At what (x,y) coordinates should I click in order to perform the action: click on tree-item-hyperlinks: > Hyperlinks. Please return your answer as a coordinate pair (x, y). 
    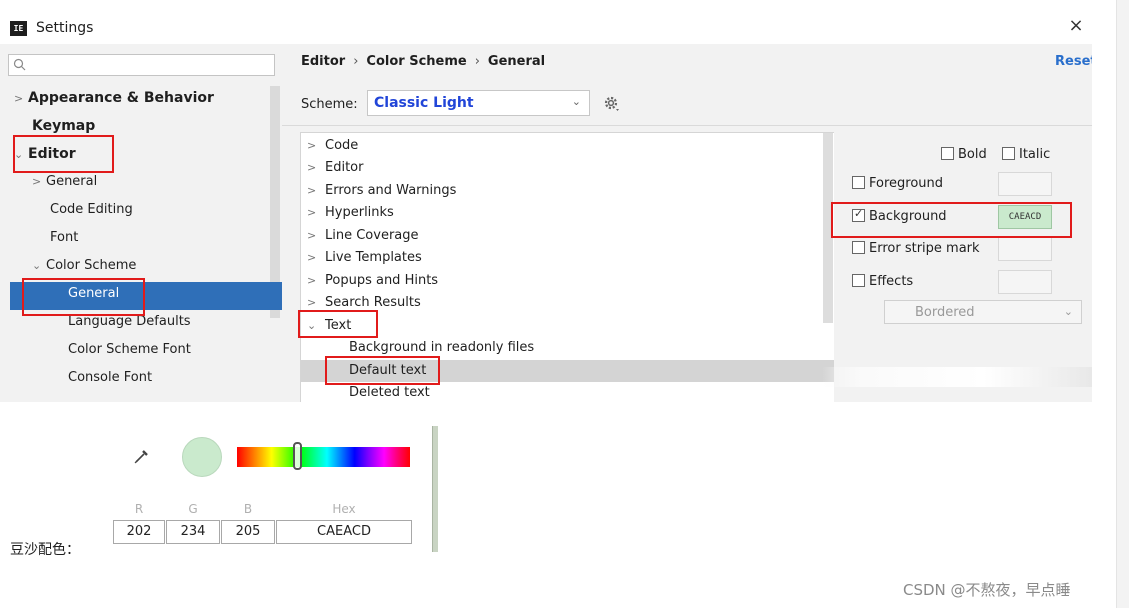
    Looking at the image, I should click on (350, 213).